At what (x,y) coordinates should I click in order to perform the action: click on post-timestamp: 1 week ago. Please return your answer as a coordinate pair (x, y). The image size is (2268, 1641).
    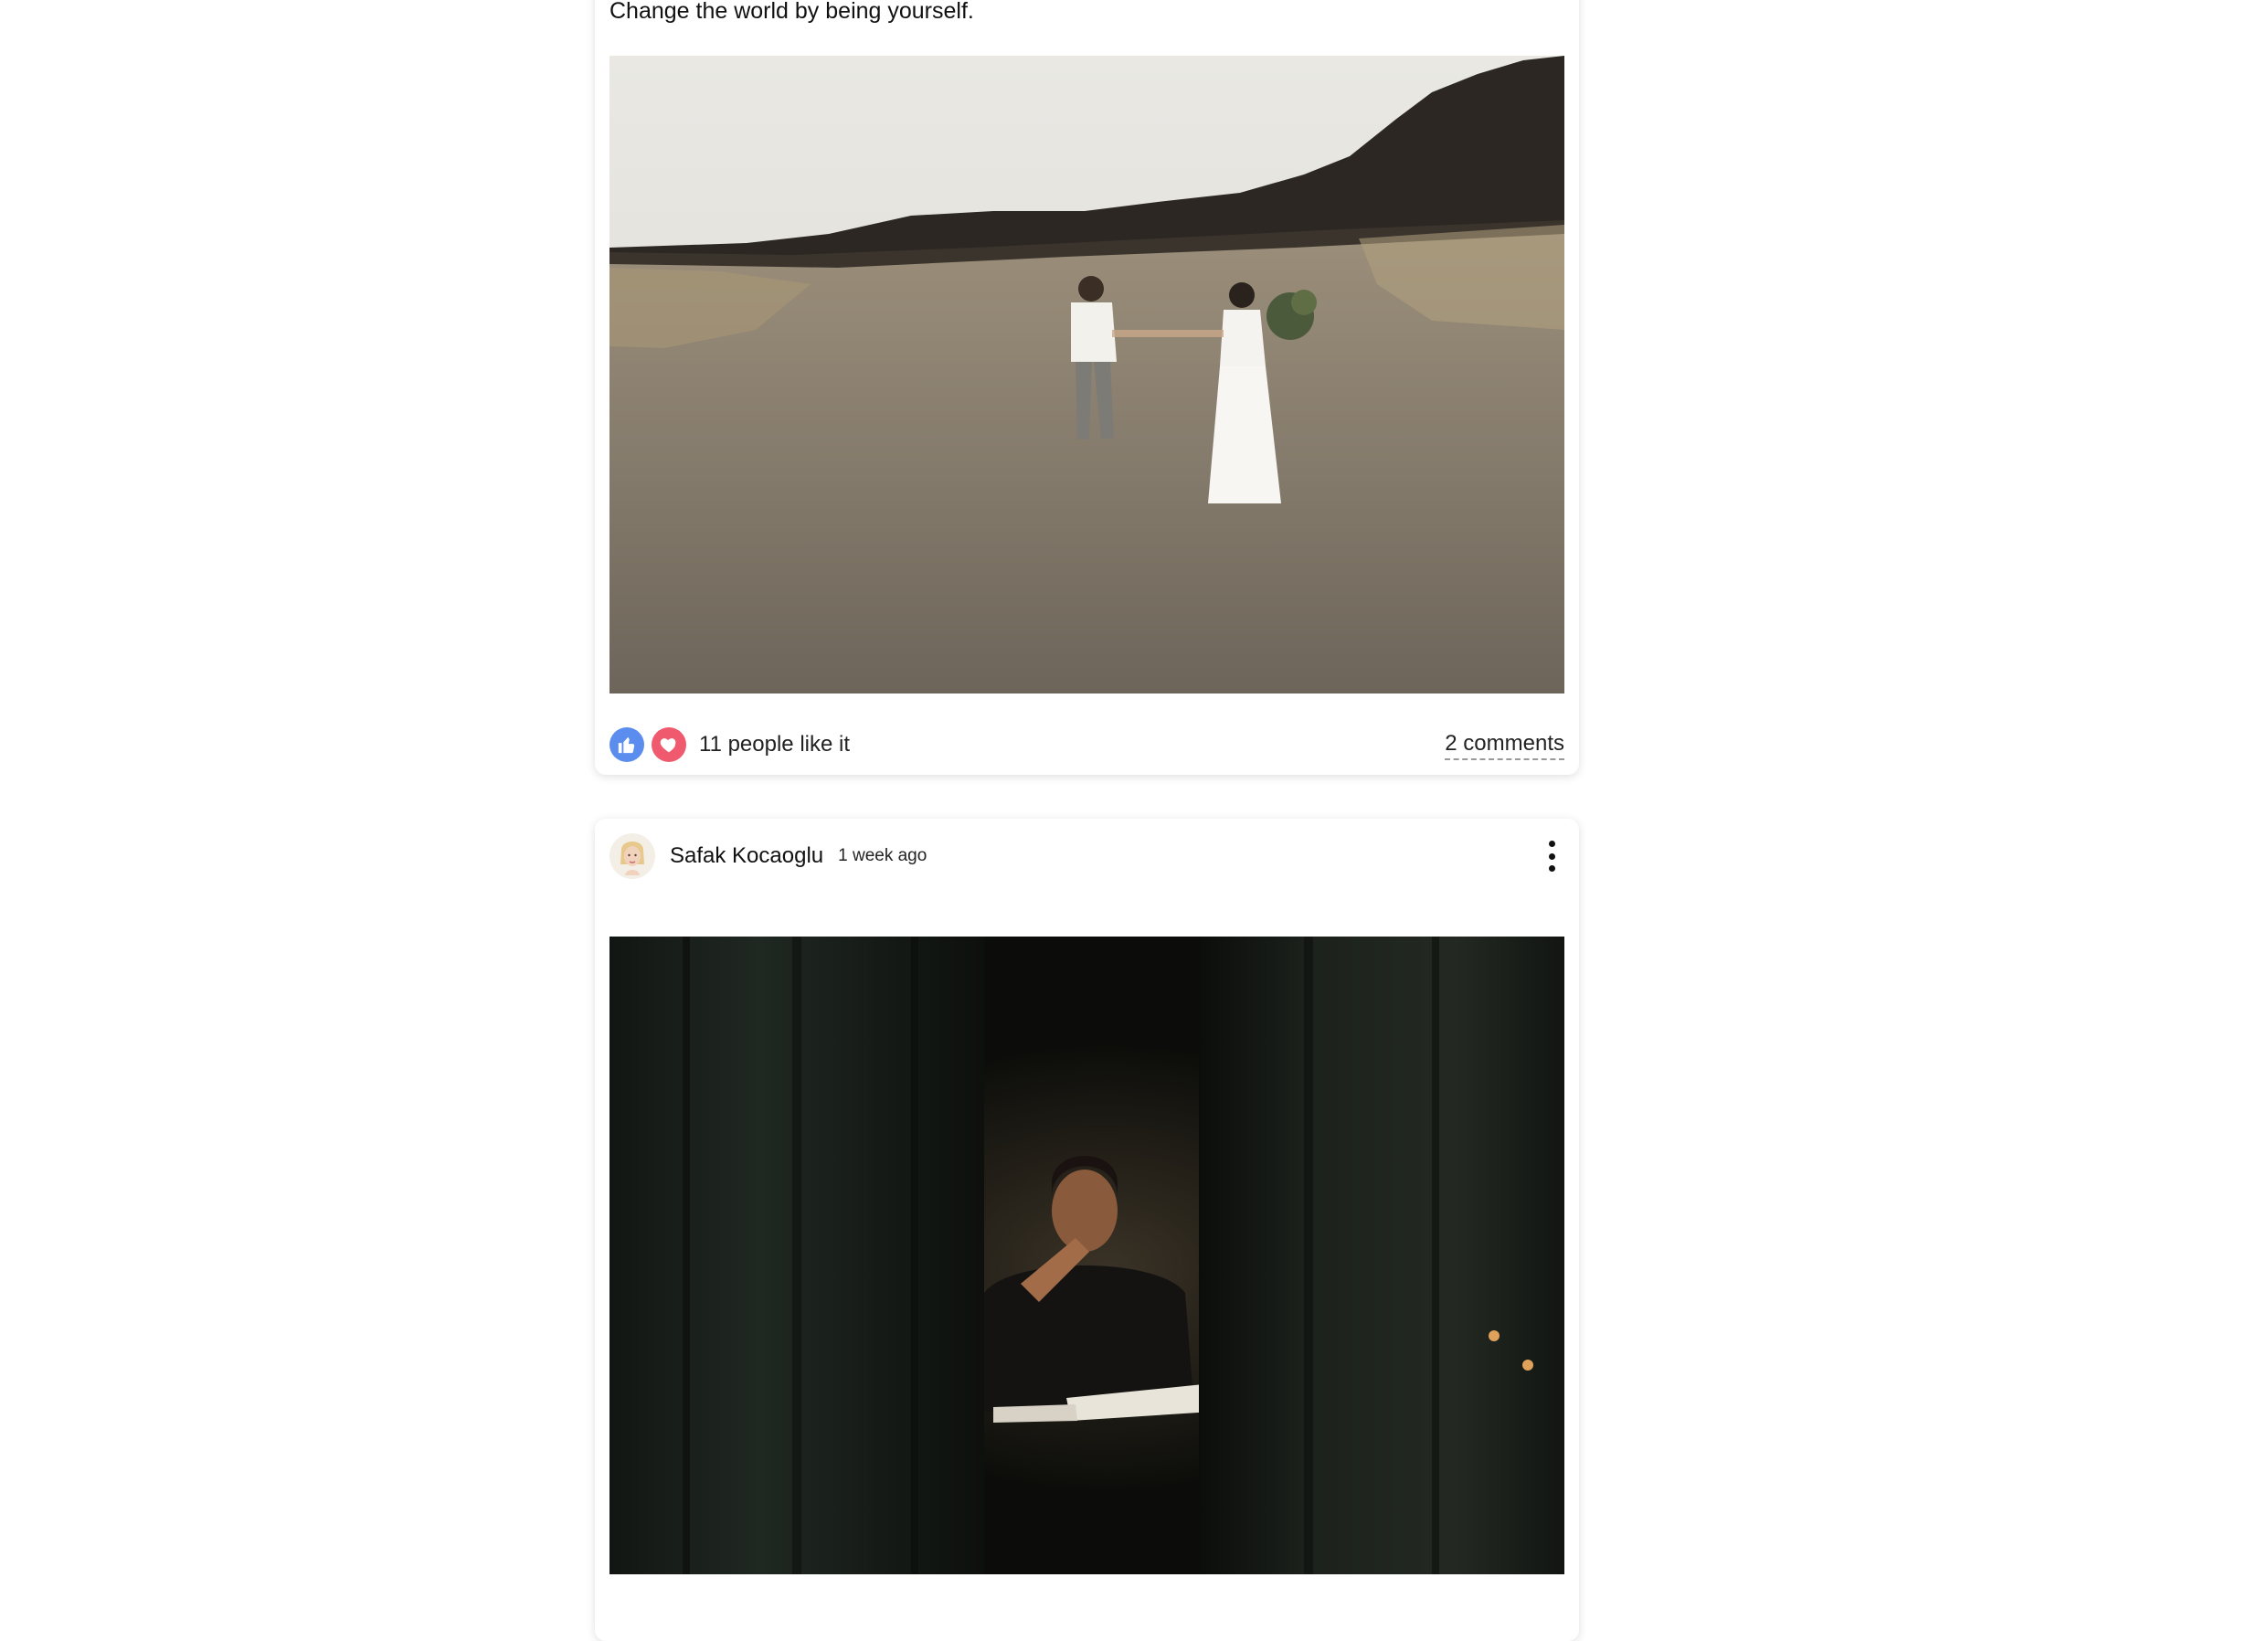
    Looking at the image, I should click on (882, 855).